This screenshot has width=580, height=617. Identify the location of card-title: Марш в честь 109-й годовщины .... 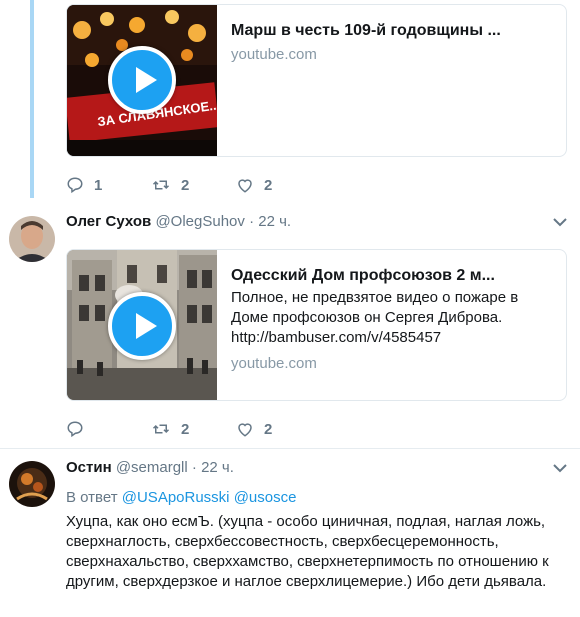
(393, 31).